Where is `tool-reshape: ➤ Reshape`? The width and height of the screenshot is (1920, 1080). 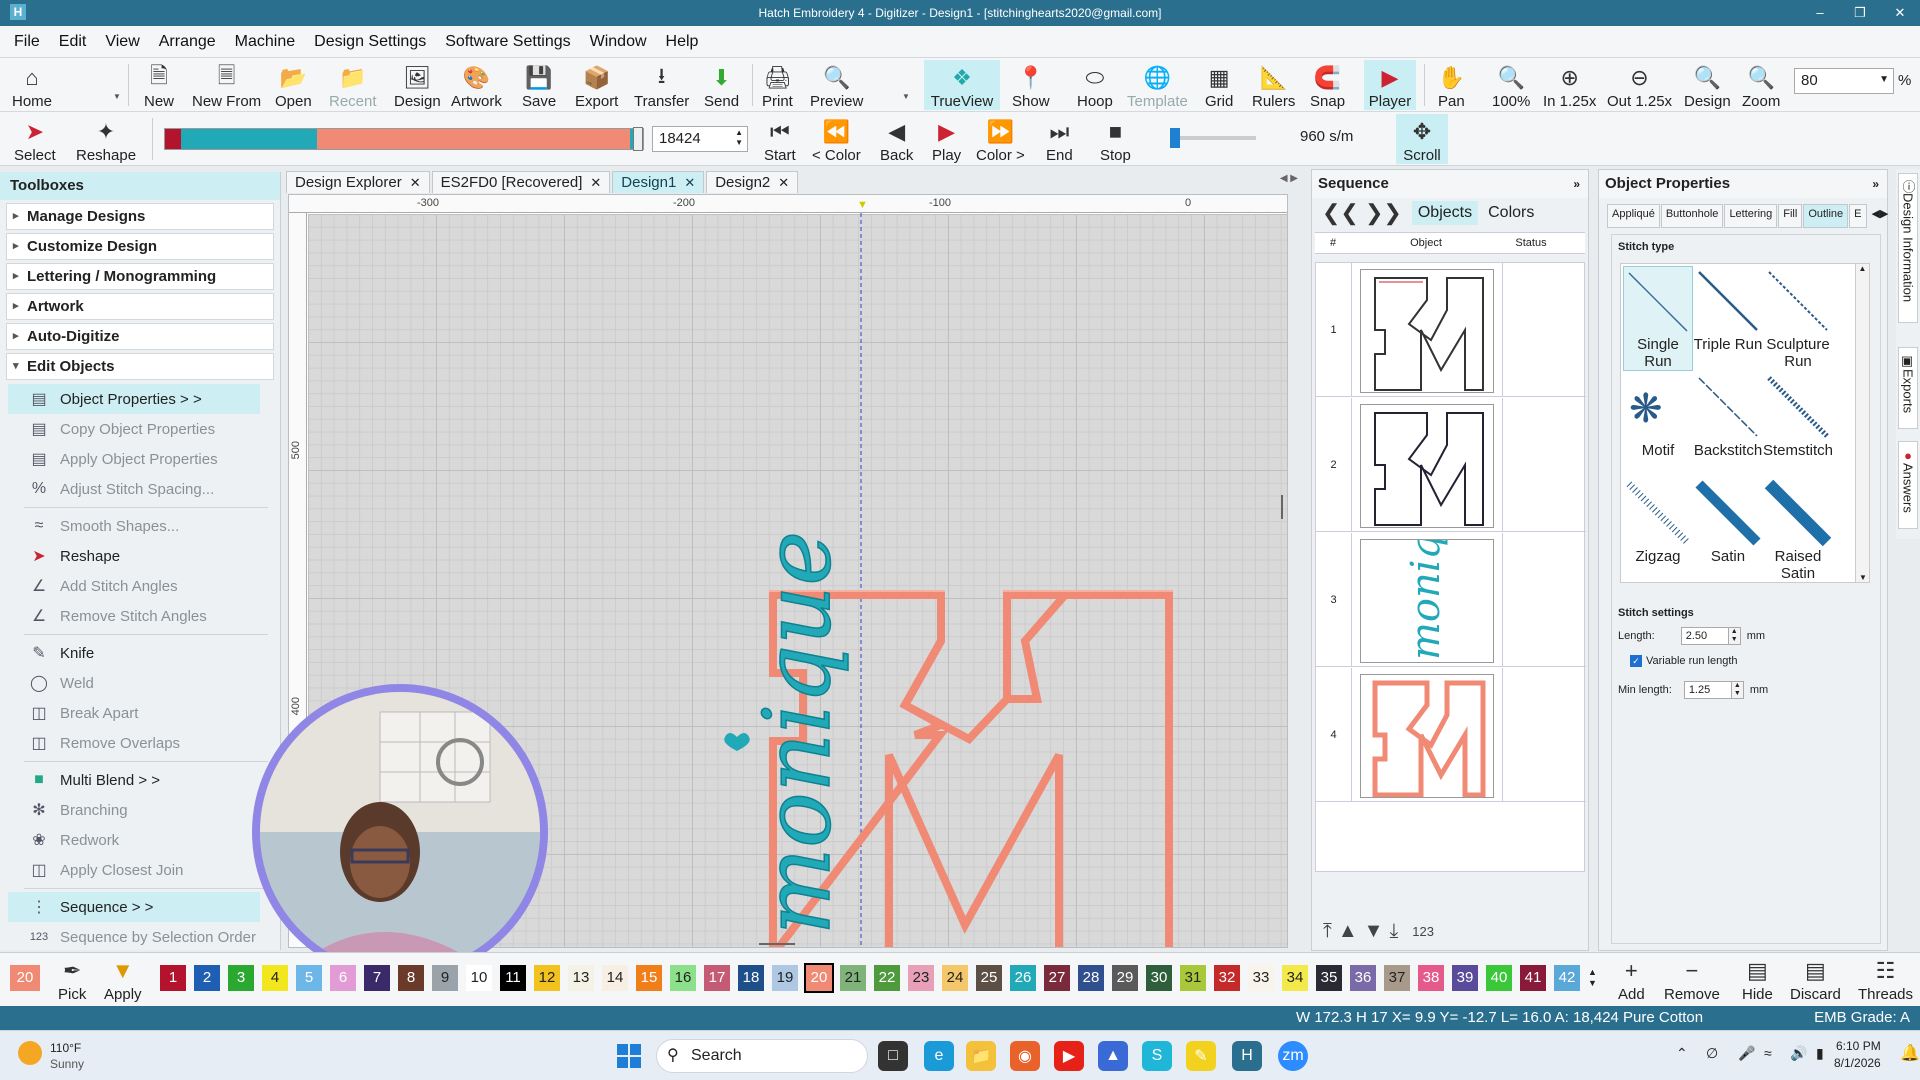
tool-reshape: ➤ Reshape is located at coordinates (140, 556).